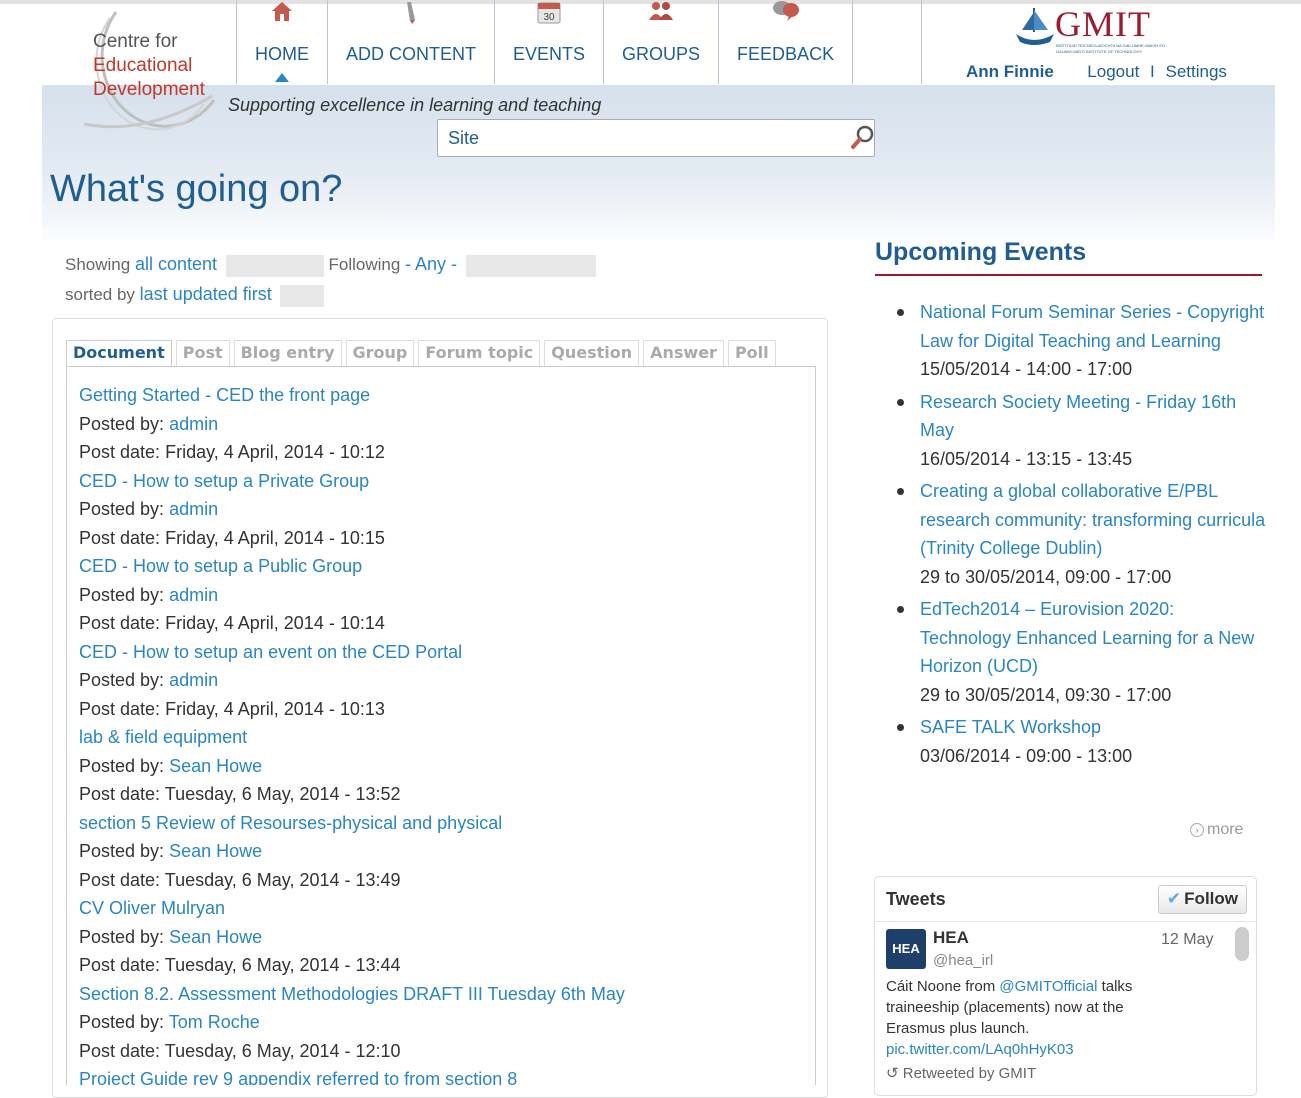 Image resolution: width=1301 pixels, height=1098 pixels. Describe the element at coordinates (411, 15) in the screenshot. I see `pencil-icon` at that location.